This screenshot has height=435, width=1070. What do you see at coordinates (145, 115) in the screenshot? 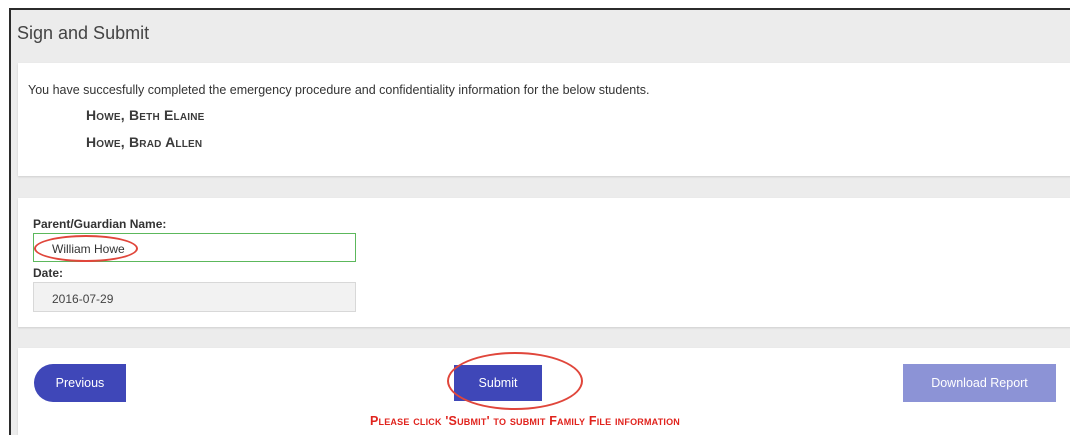
I see `student-name: Howe, Beth Elaine` at bounding box center [145, 115].